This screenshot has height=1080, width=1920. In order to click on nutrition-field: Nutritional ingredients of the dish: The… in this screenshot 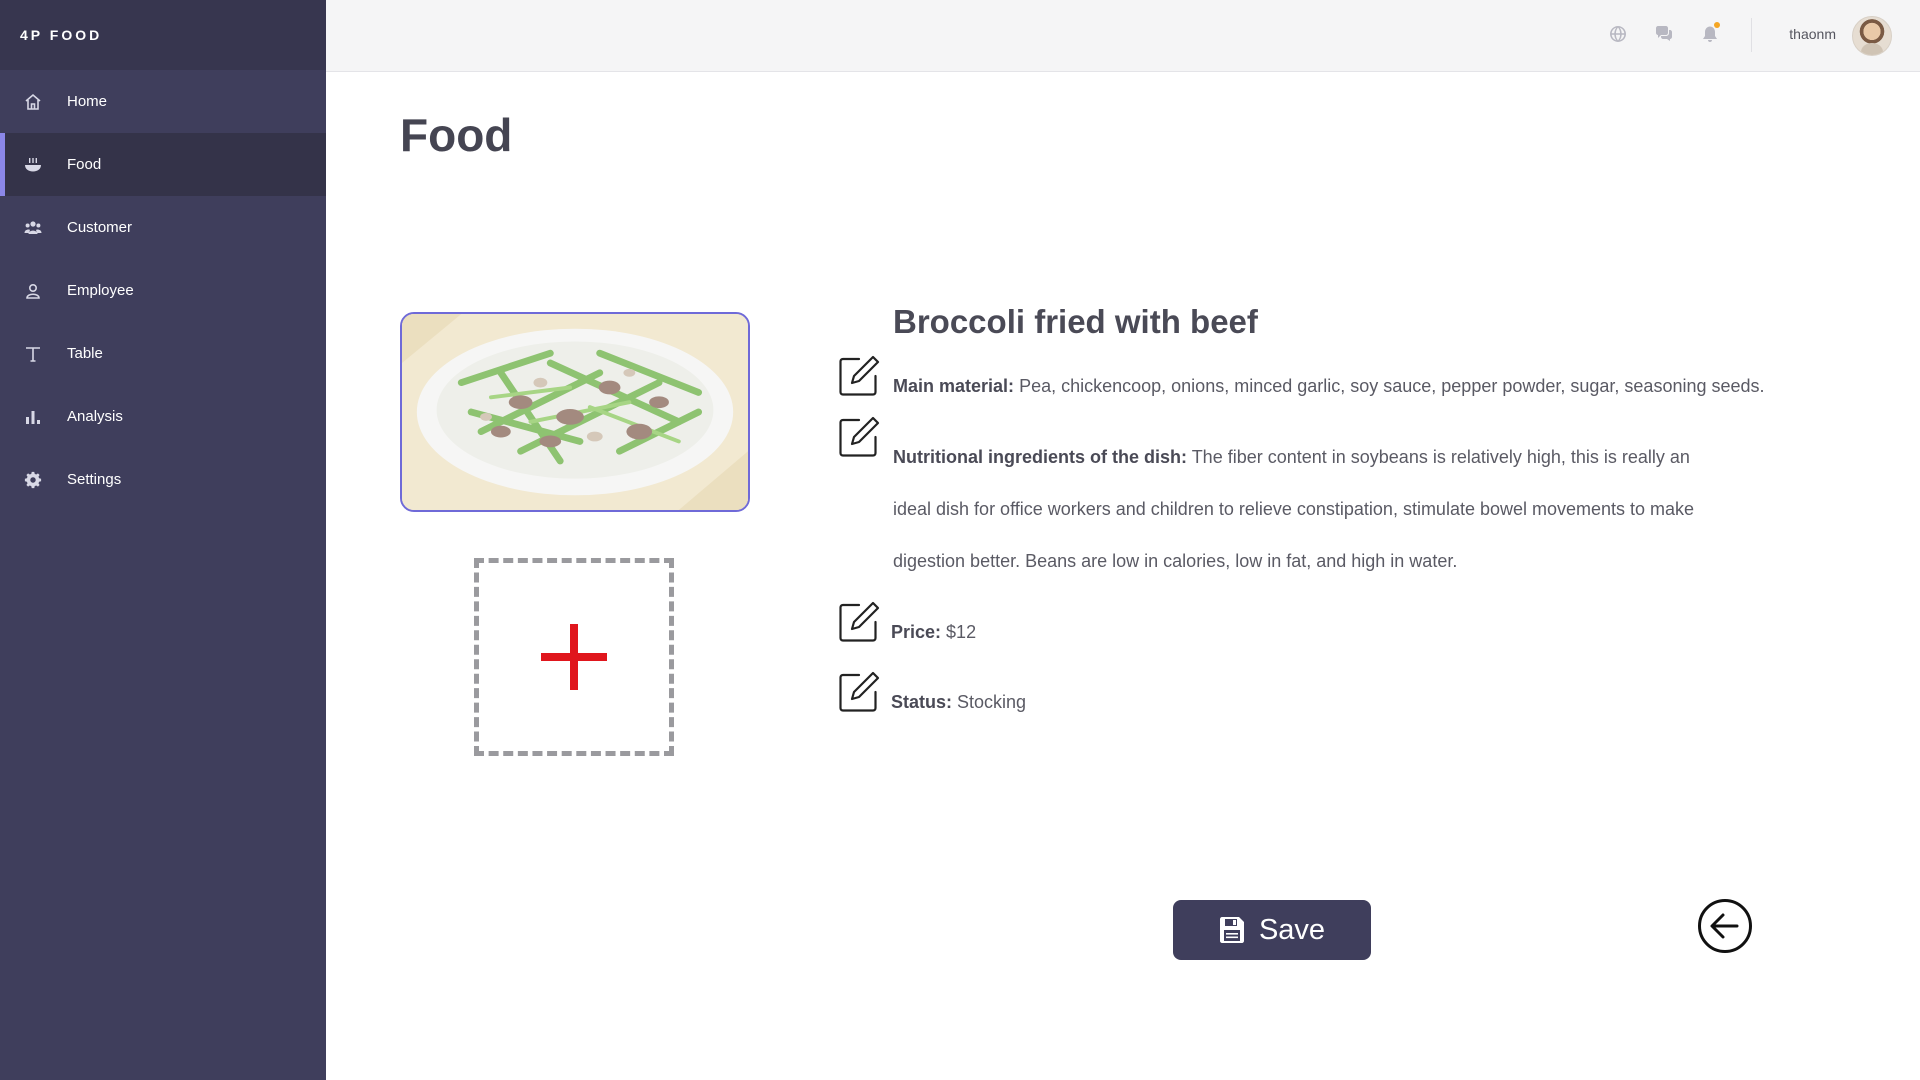, I will do `click(1308, 509)`.